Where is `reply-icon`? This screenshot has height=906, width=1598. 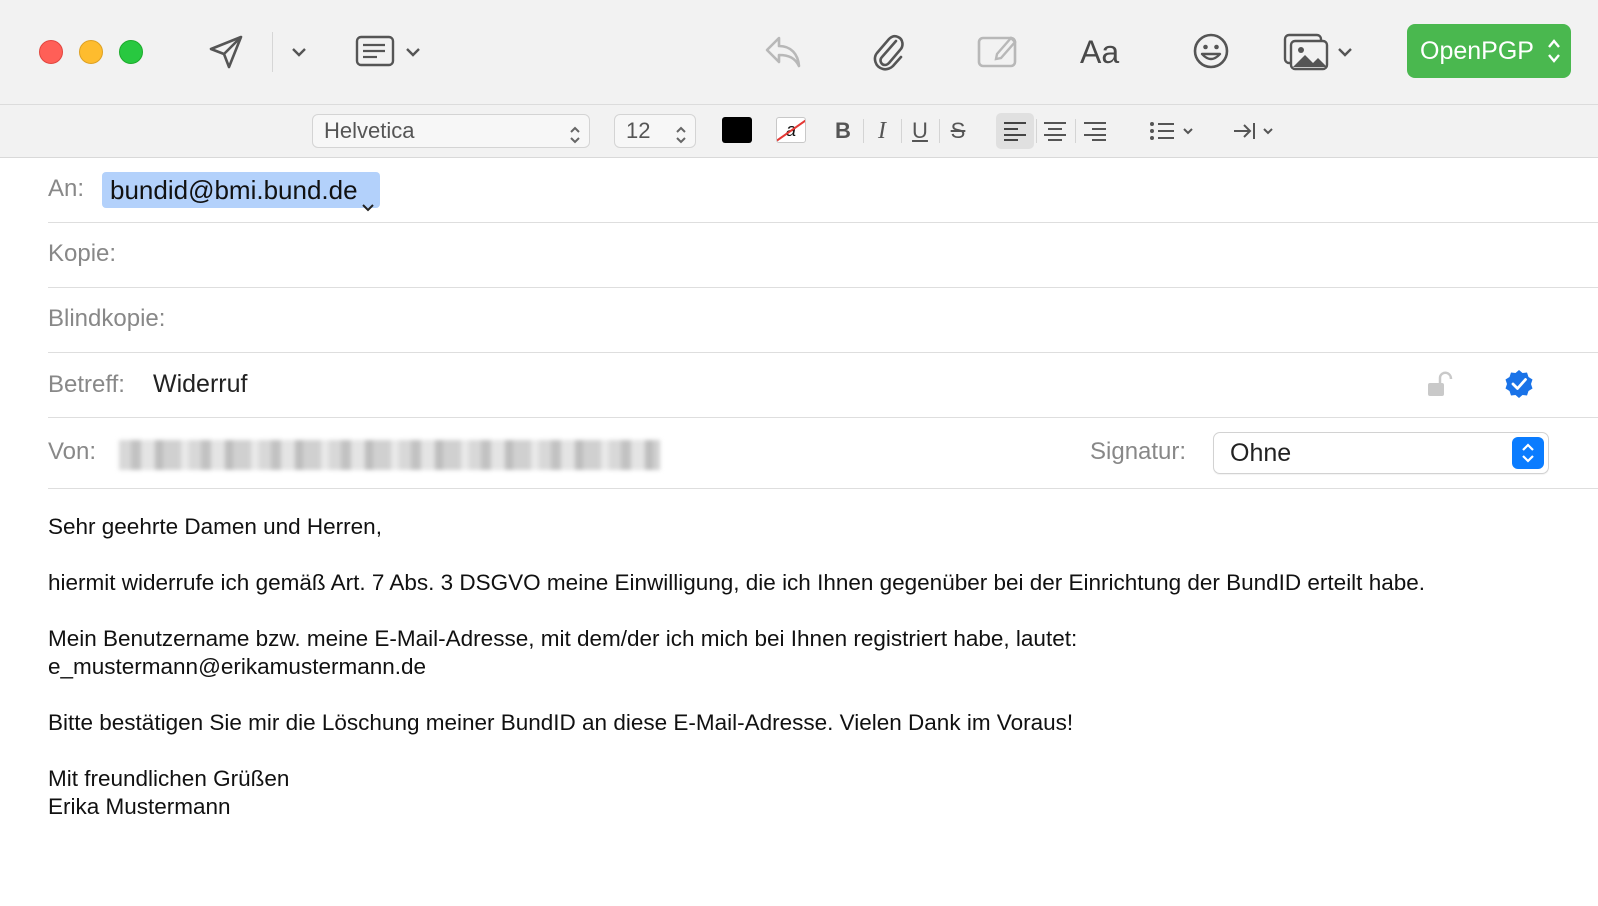
reply-icon is located at coordinates (783, 52).